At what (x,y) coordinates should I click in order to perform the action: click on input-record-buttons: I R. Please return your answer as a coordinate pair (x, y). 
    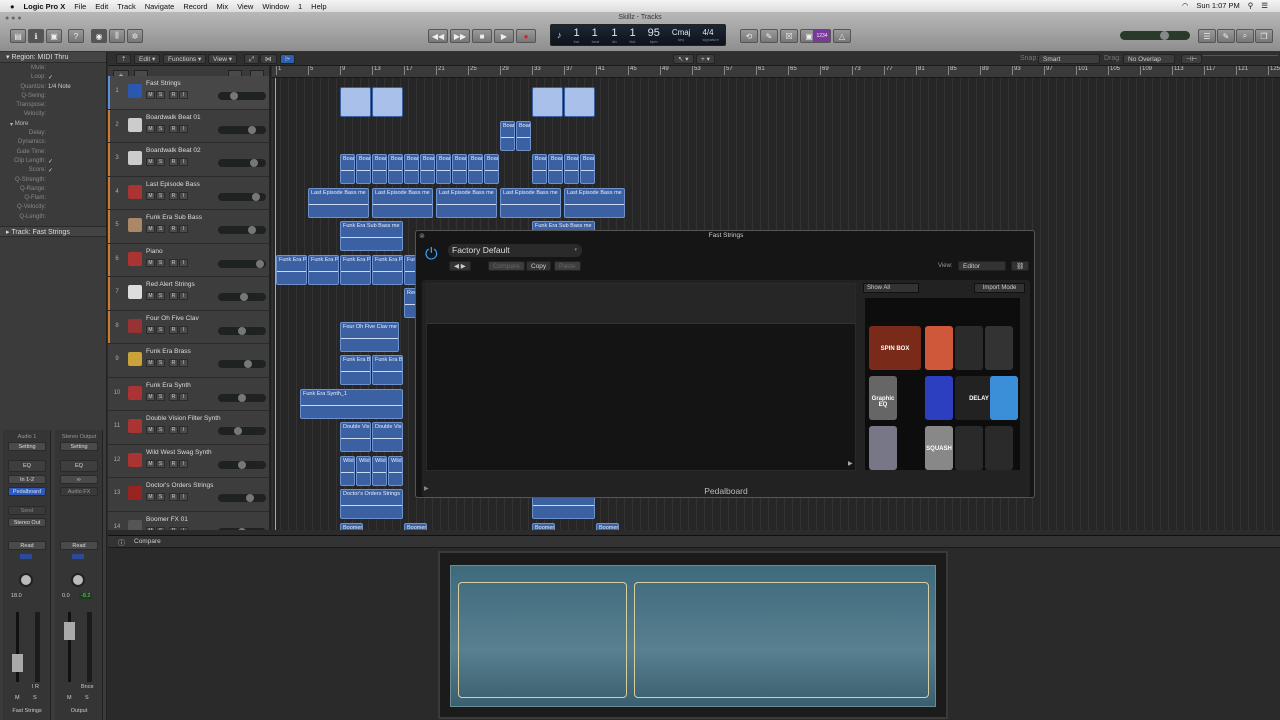
    Looking at the image, I should click on (35, 687).